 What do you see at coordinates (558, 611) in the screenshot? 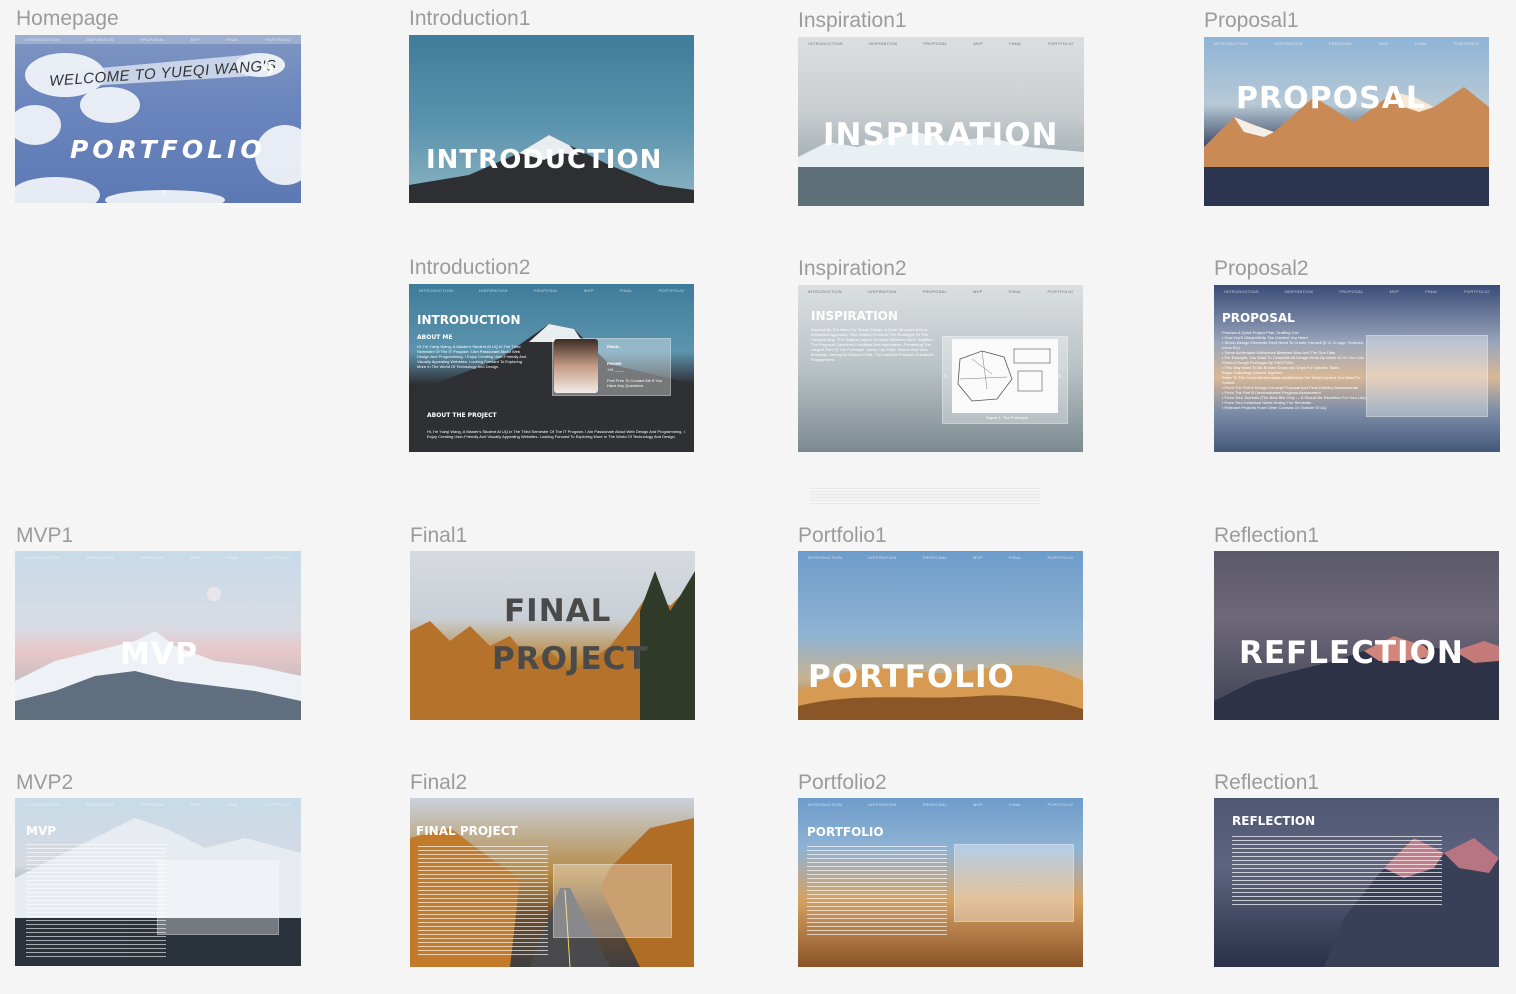
I see `final-title-line1: FINAL` at bounding box center [558, 611].